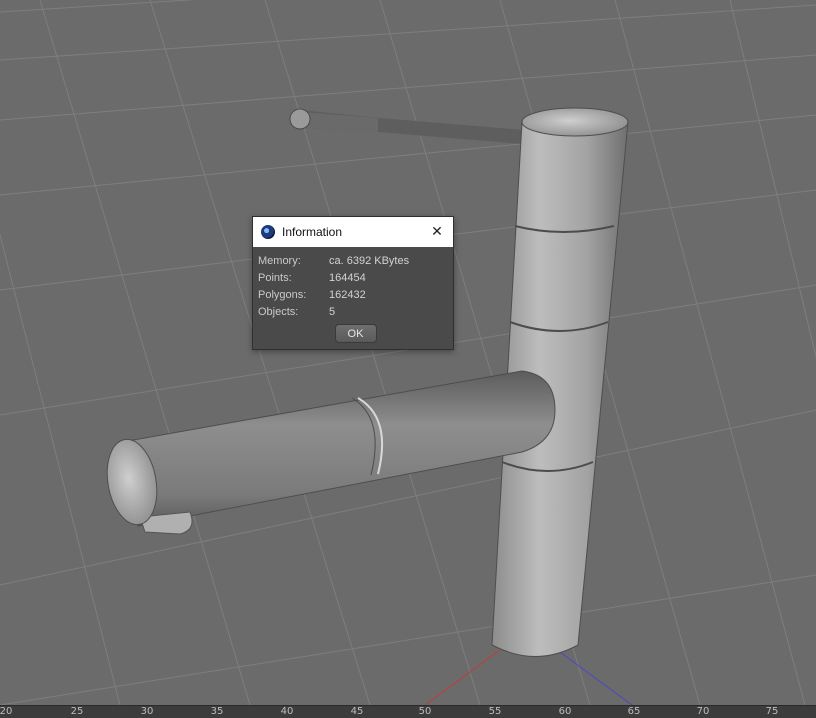 This screenshot has height=718, width=816. Describe the element at coordinates (275, 277) in the screenshot. I see `info-label: Points:` at that location.